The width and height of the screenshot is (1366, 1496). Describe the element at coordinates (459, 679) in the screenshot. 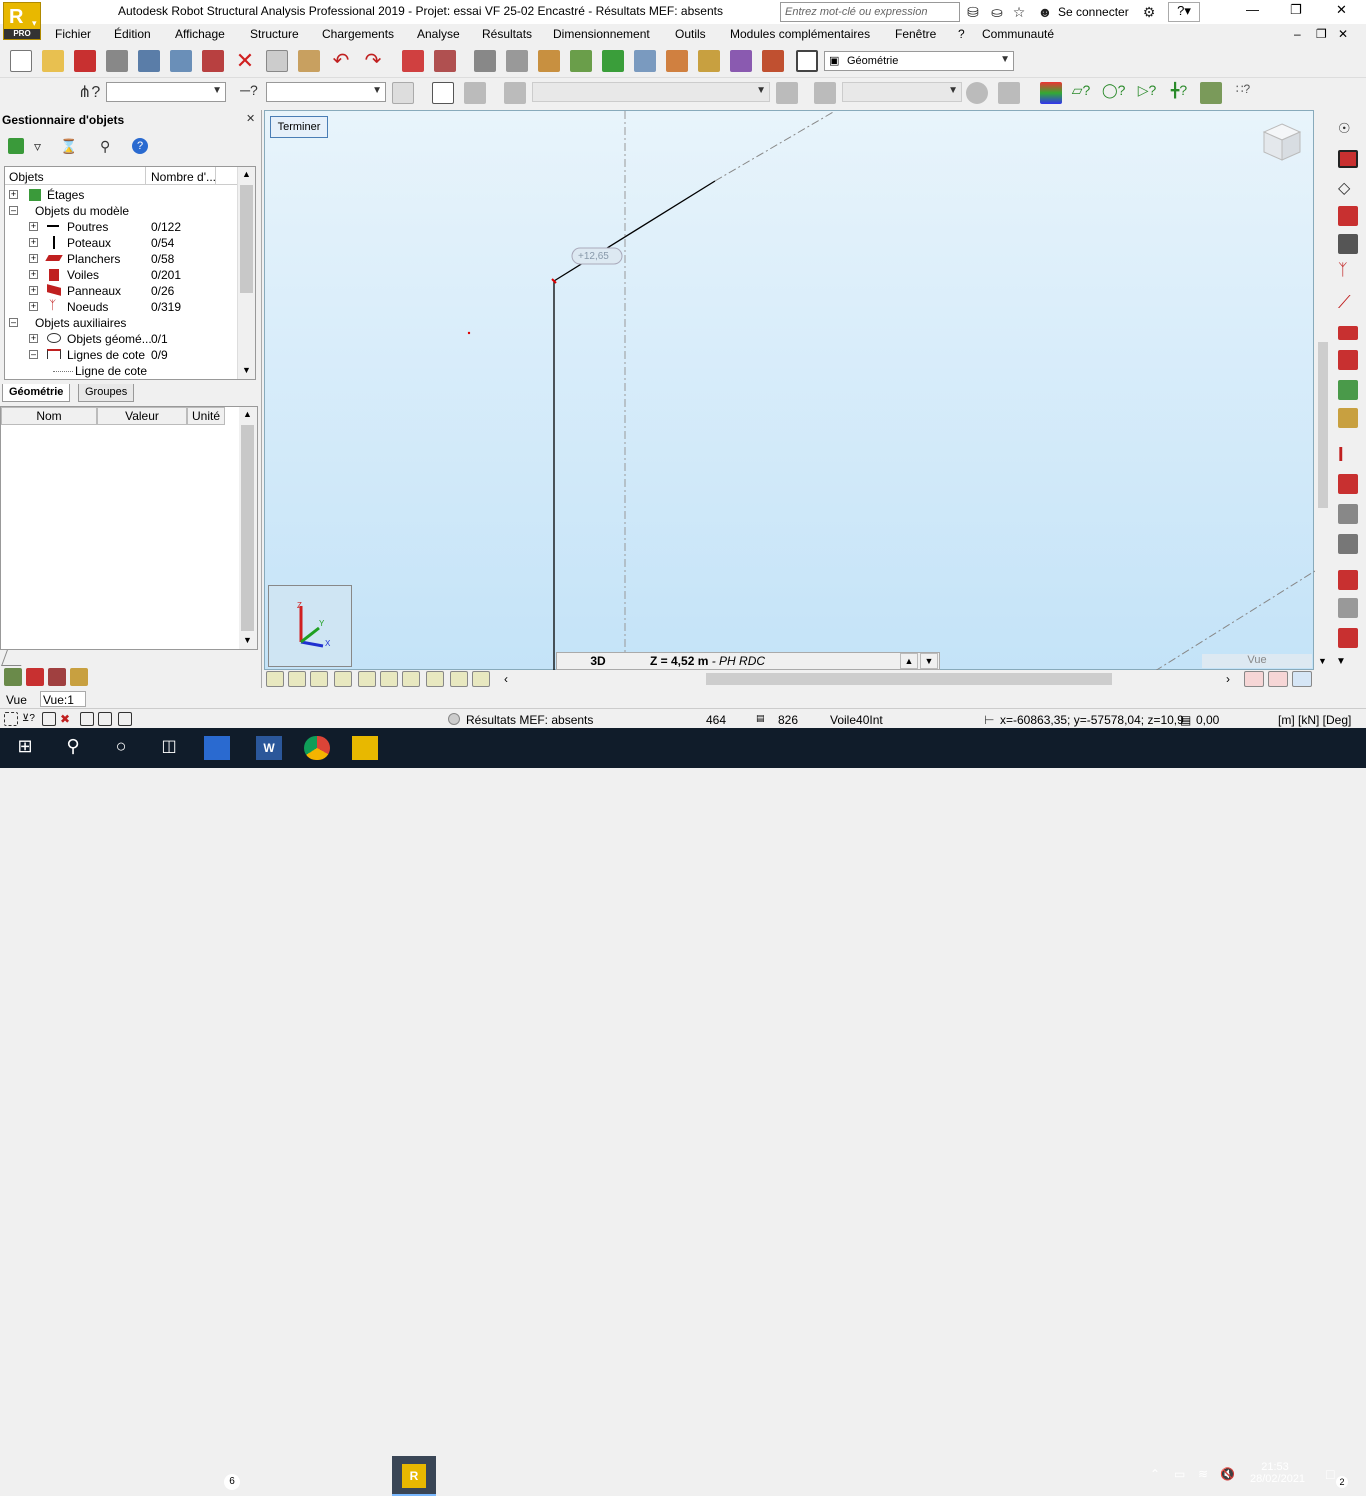

I see `numbering-icon` at that location.